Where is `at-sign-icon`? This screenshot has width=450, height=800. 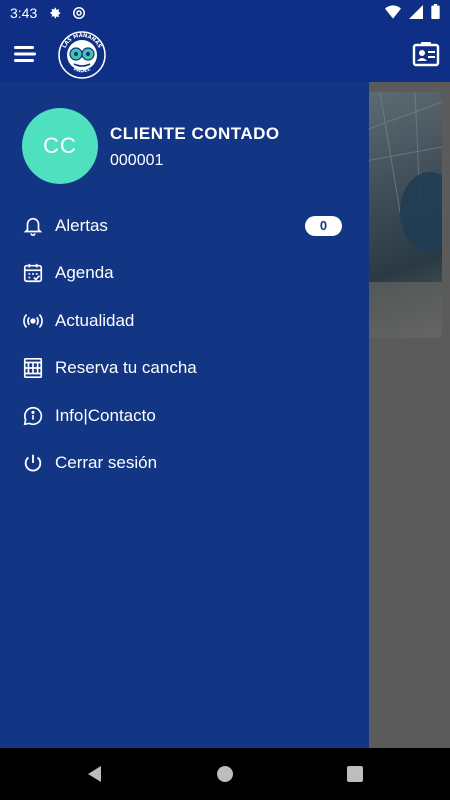
at-sign-icon is located at coordinates (79, 13).